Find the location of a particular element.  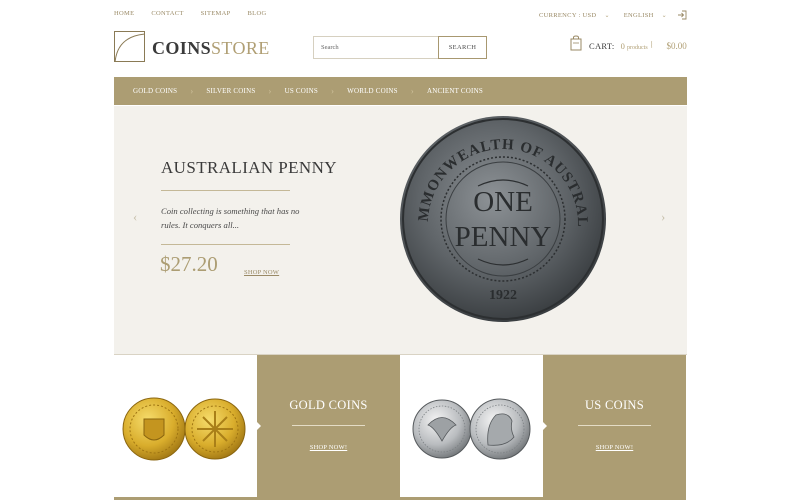

cart-count: 0 products is located at coordinates (634, 46).